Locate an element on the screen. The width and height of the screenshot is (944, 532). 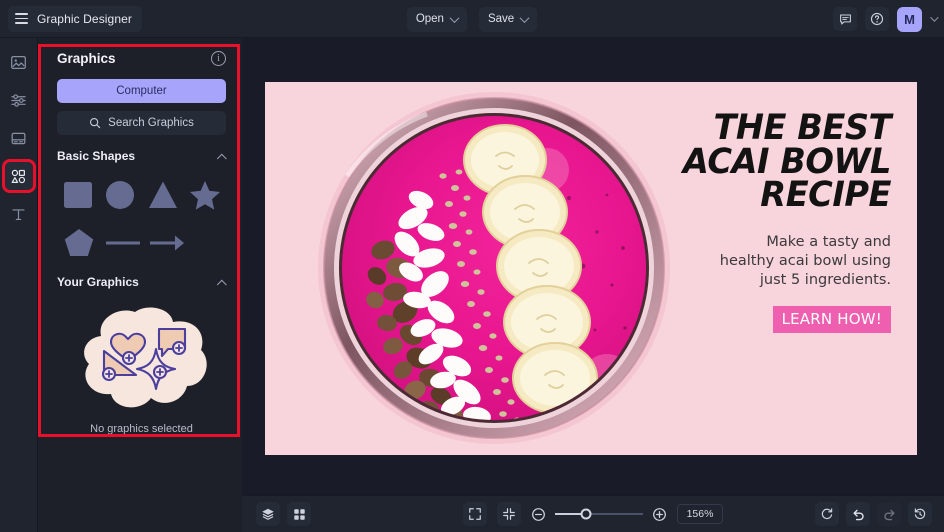
reset-icon is located at coordinates (827, 514).